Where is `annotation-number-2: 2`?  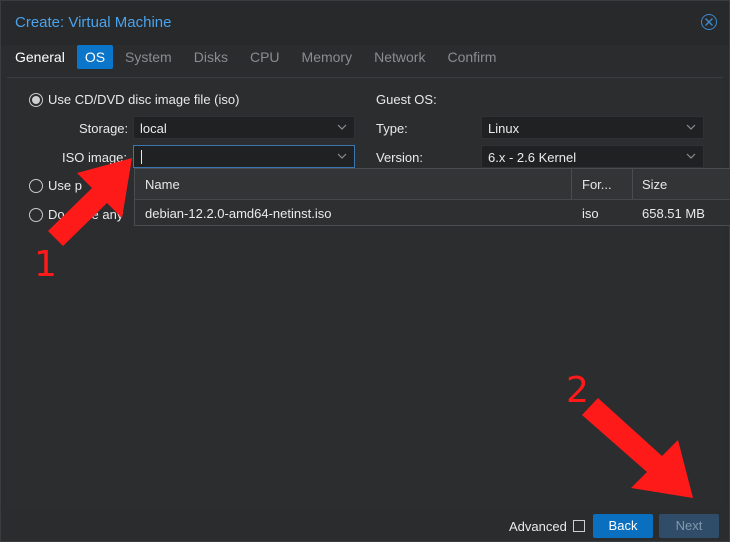 annotation-number-2: 2 is located at coordinates (577, 390).